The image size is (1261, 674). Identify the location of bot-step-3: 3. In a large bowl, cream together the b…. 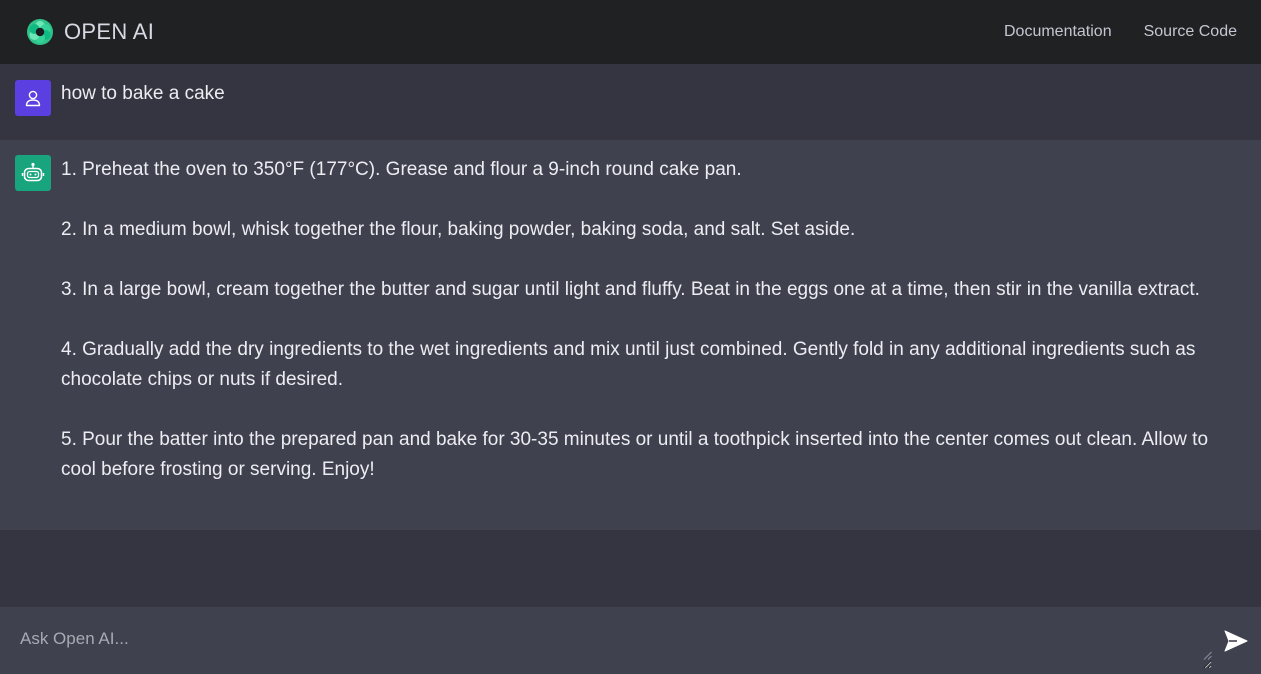
(630, 289).